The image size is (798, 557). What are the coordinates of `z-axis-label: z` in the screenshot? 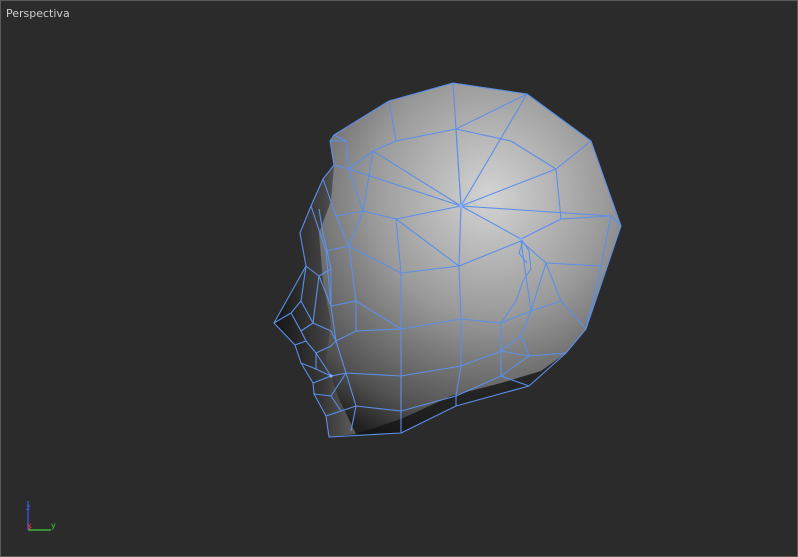 It's located at (28, 507).